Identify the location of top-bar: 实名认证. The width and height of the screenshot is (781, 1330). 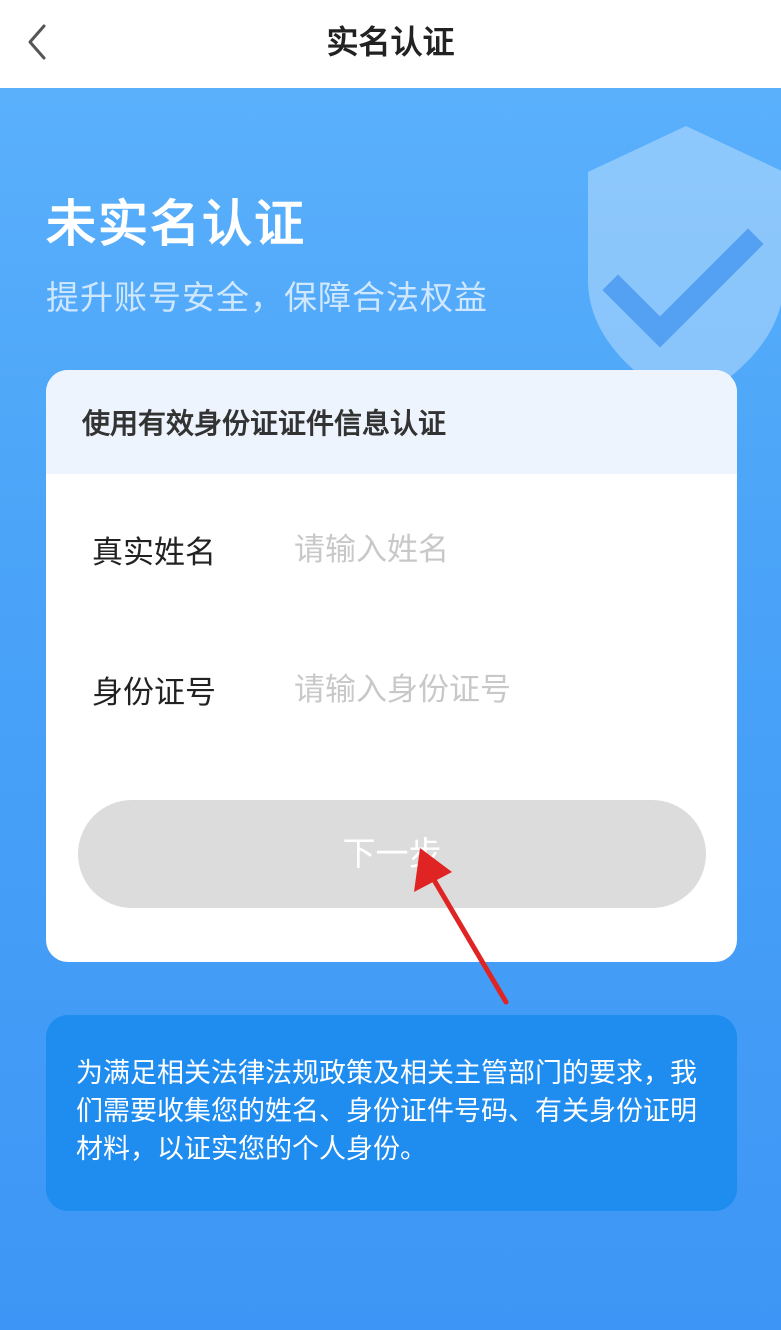
(390, 44).